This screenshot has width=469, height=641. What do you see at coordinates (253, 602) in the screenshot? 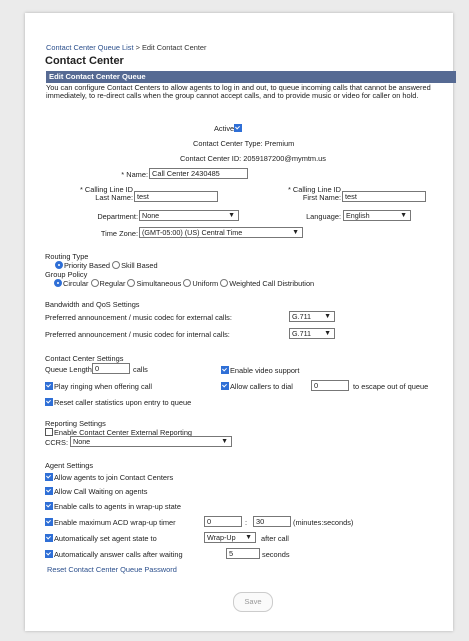
I see `save-button: Save` at bounding box center [253, 602].